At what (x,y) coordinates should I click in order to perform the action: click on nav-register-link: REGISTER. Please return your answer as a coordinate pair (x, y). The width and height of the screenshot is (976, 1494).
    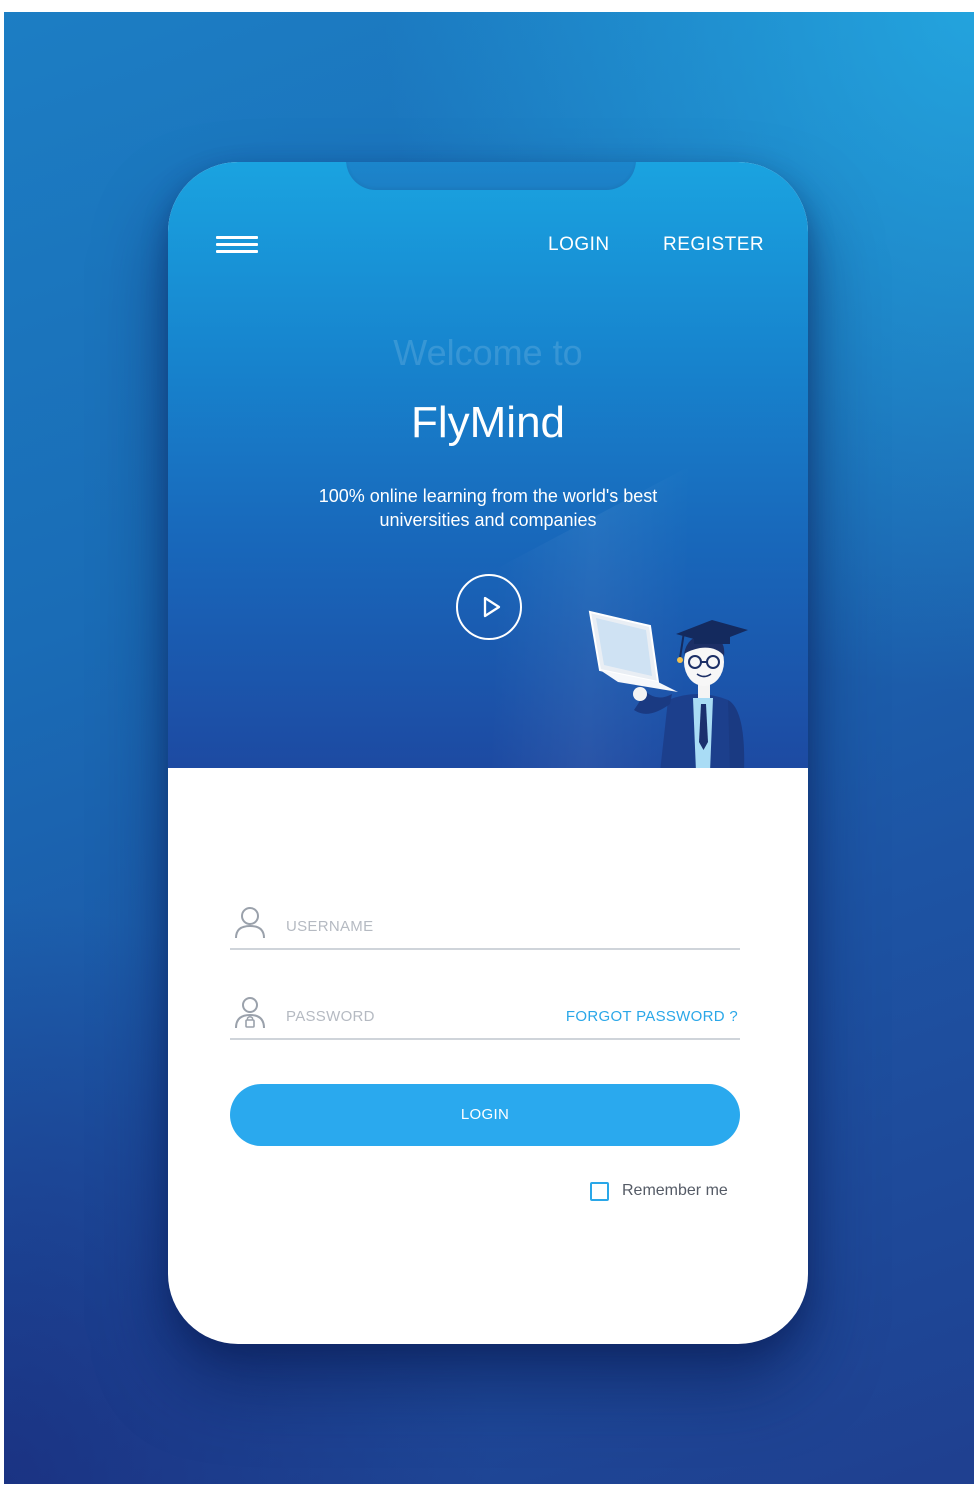
    Looking at the image, I should click on (713, 245).